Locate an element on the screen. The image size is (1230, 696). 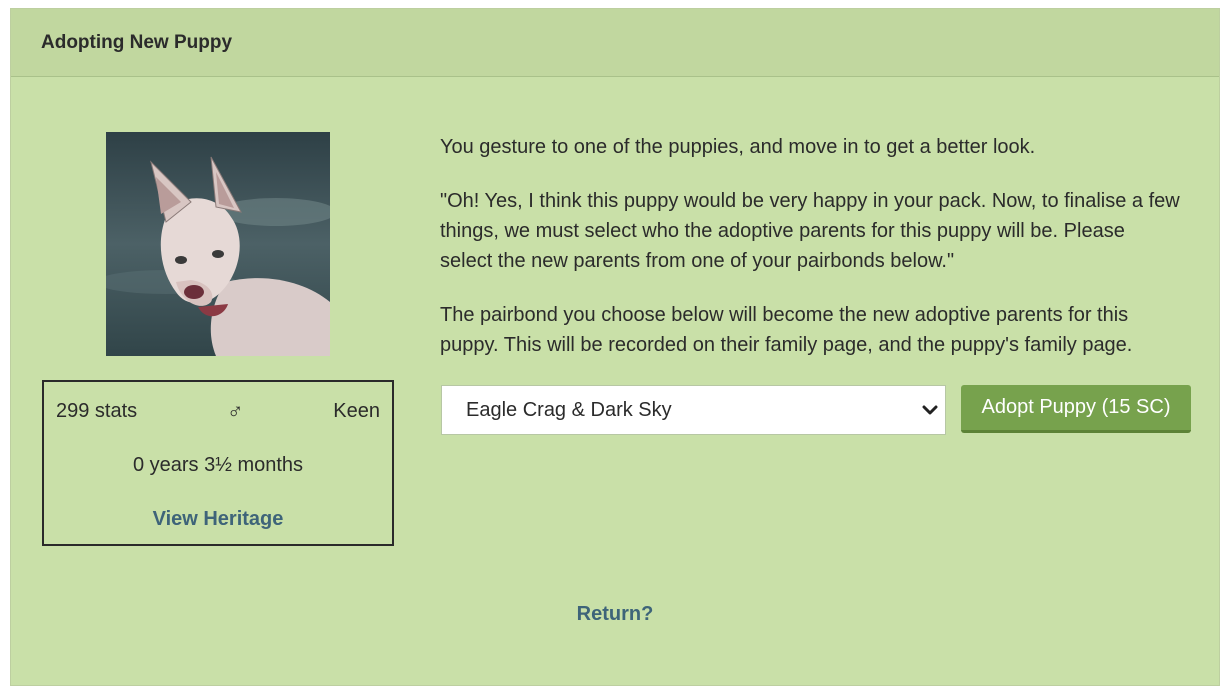
puppy-age: 0 years 3½ months is located at coordinates (218, 465).